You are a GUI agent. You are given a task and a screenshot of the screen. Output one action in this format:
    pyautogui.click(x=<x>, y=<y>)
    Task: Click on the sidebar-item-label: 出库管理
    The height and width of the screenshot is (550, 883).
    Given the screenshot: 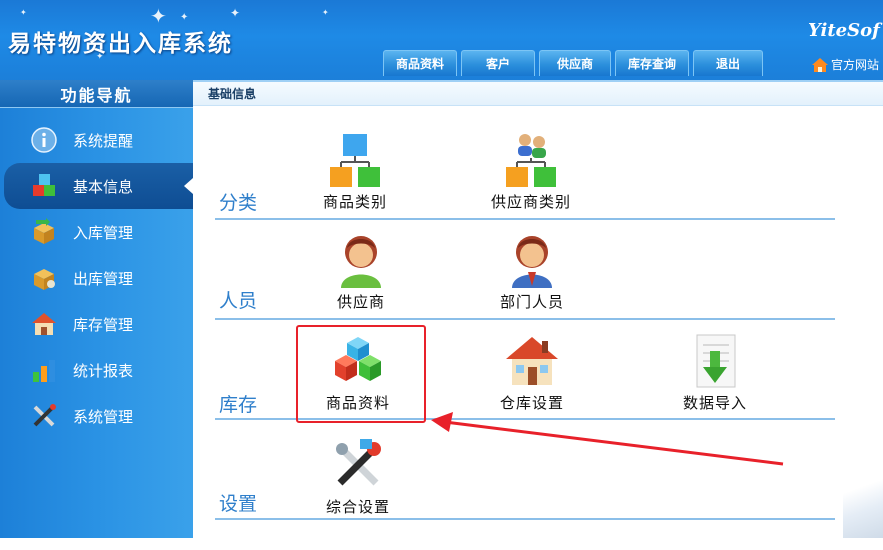 What is the action you would take?
    pyautogui.click(x=103, y=278)
    